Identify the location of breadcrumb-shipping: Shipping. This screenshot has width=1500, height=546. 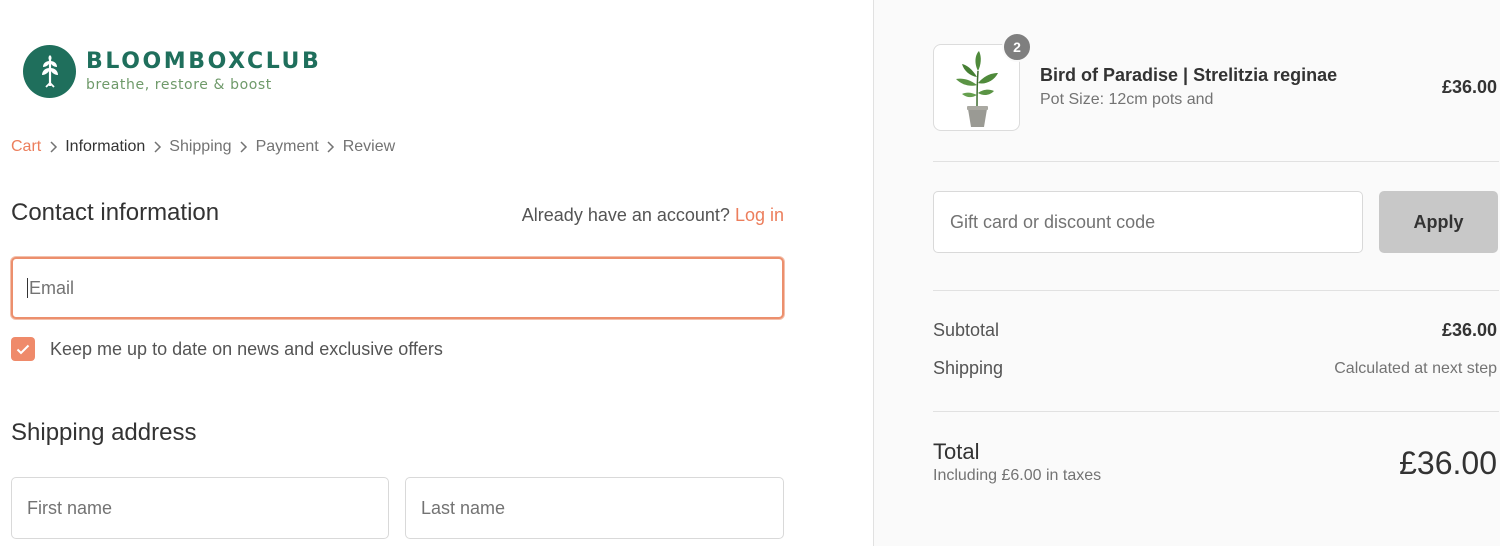
(200, 146).